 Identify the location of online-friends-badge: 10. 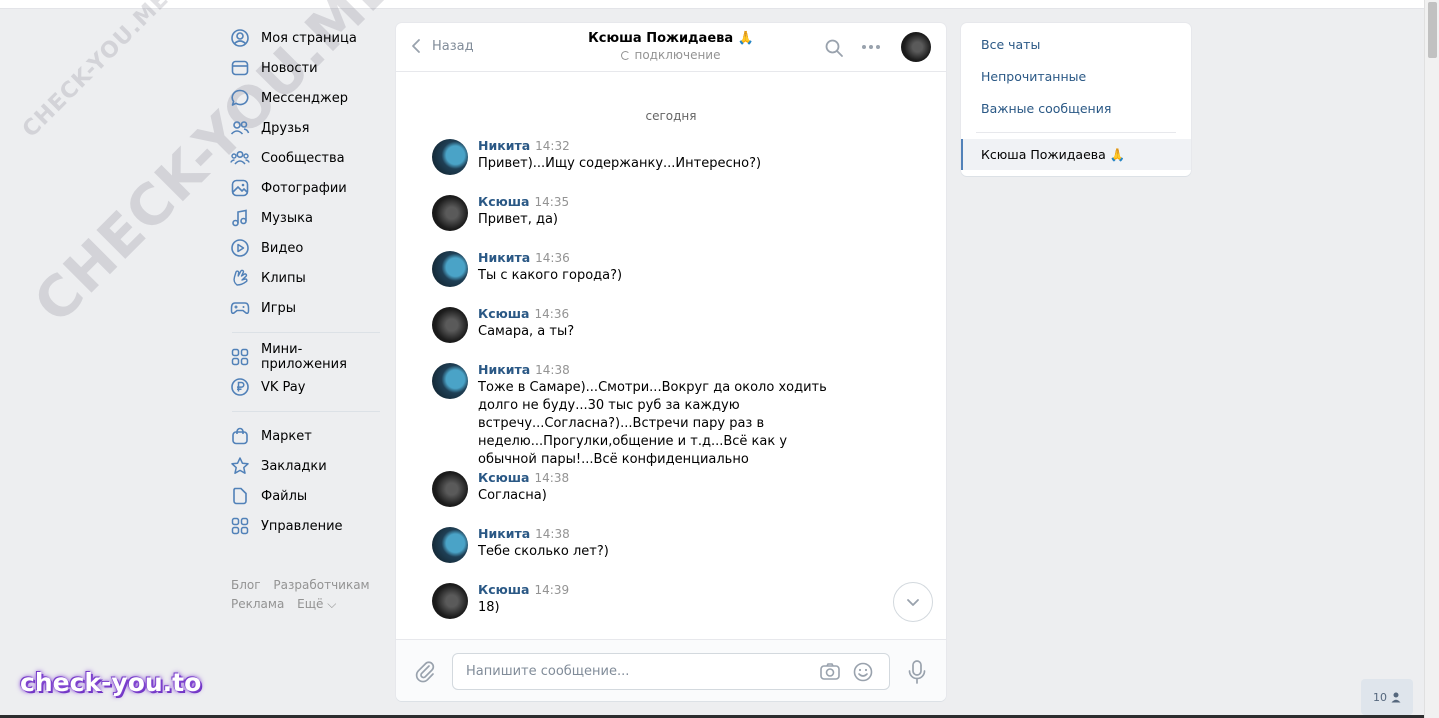
(1387, 697).